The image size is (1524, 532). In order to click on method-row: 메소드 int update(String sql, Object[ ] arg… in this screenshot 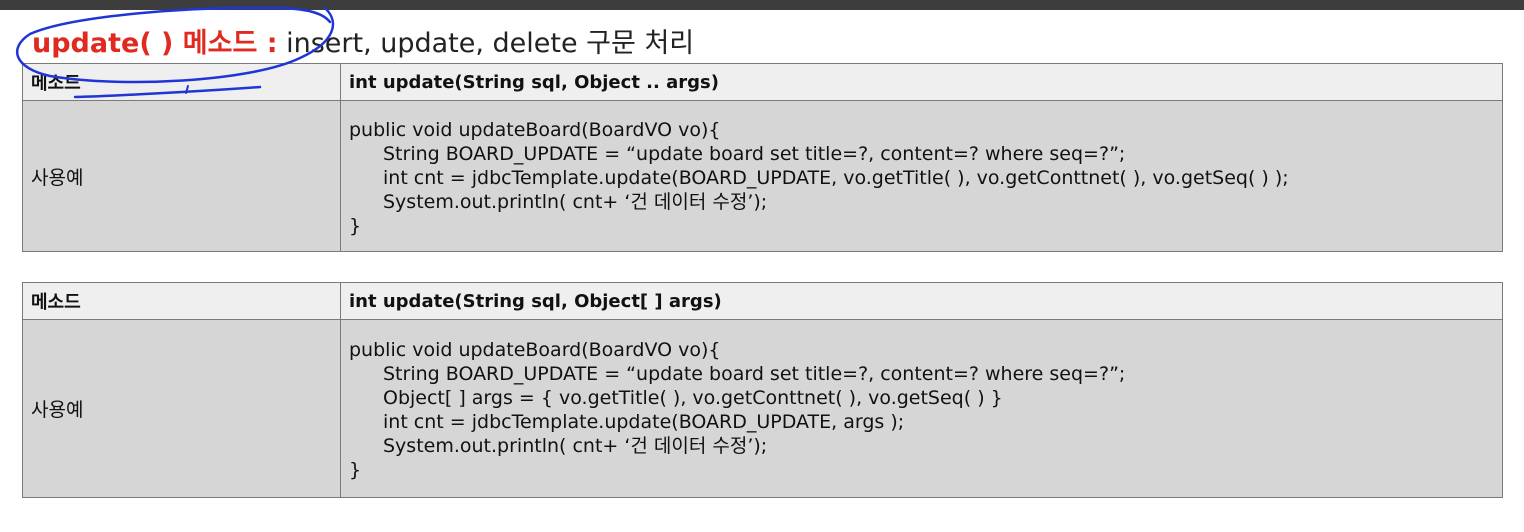, I will do `click(762, 301)`.